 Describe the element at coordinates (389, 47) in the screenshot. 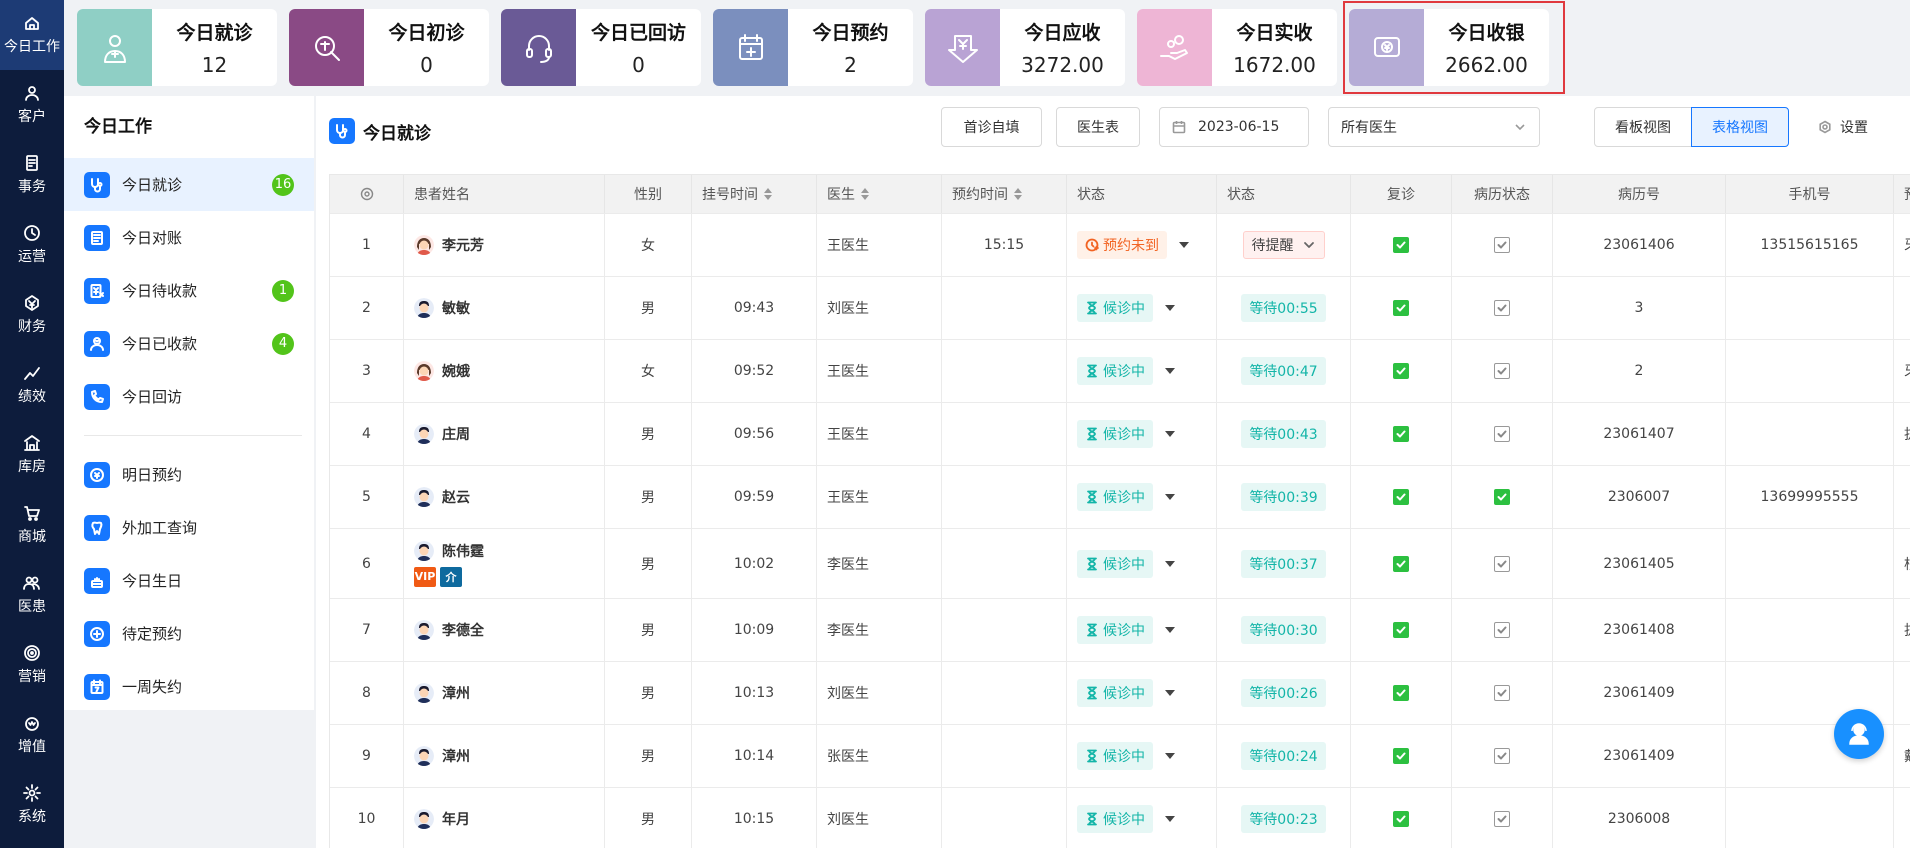

I see `stat-card: 今日初诊 0` at that location.